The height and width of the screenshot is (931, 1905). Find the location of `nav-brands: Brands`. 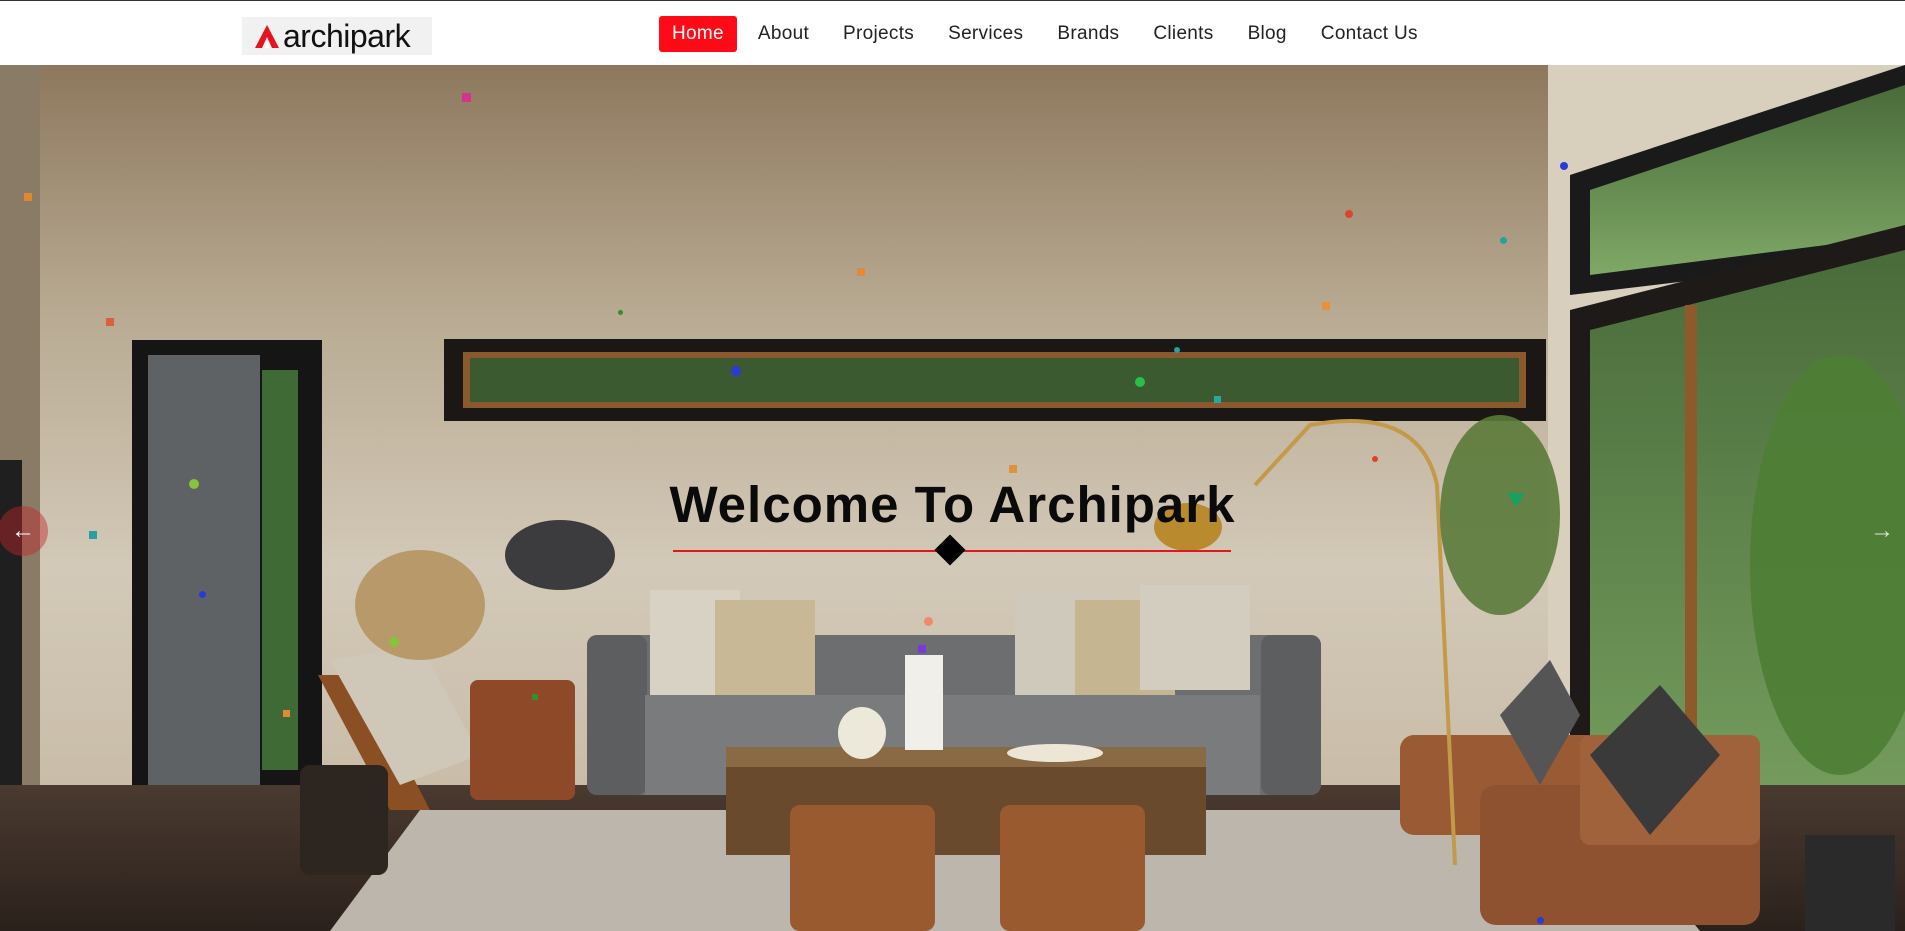

nav-brands: Brands is located at coordinates (1088, 34).